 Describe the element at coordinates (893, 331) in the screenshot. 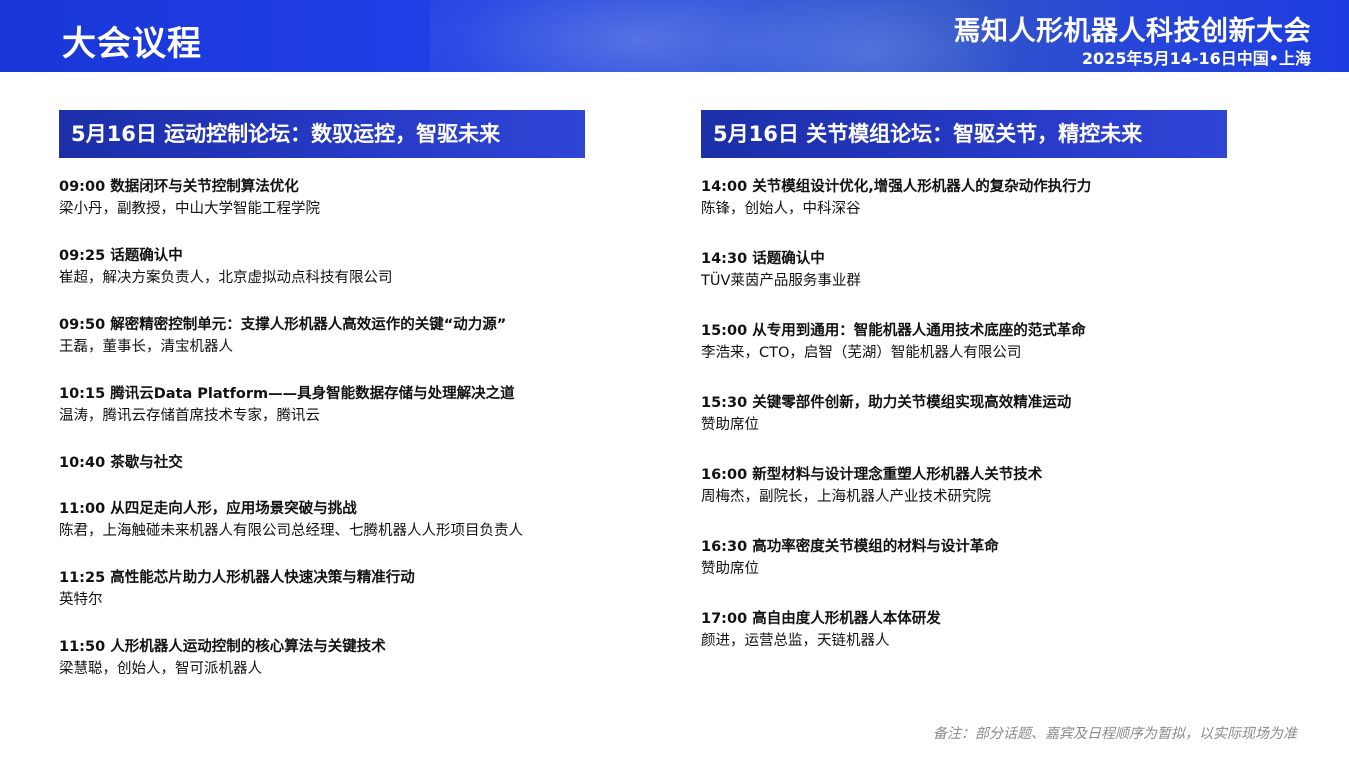

I see `agenda-item-title: 15:00 从专用到通用：智能机器人通用技术底座的范式革命` at that location.